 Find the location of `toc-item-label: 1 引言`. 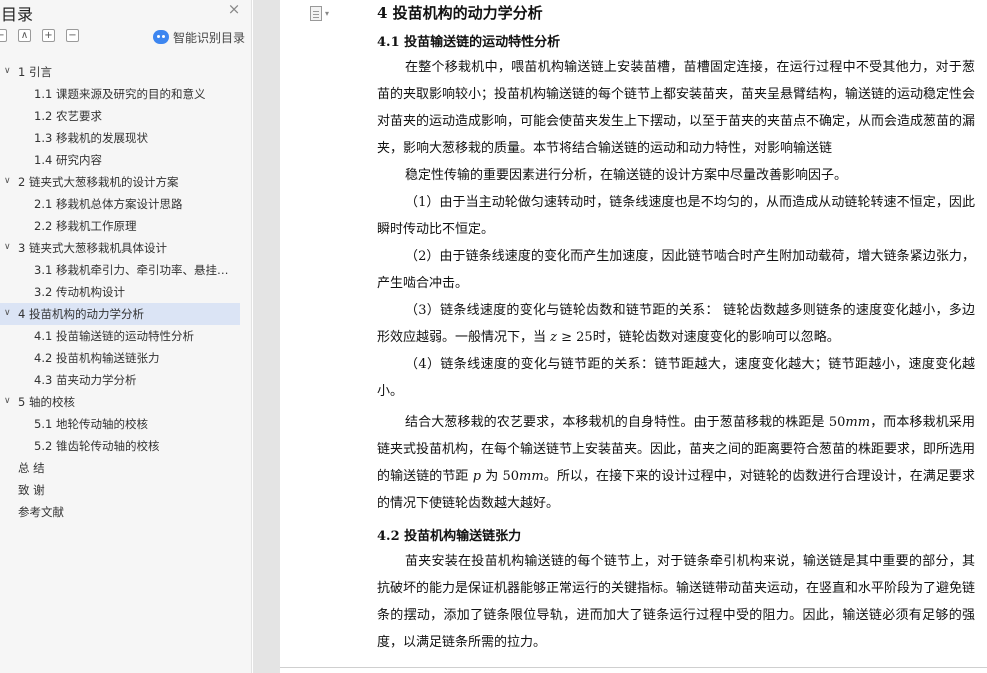

toc-item-label: 1 引言 is located at coordinates (35, 72).